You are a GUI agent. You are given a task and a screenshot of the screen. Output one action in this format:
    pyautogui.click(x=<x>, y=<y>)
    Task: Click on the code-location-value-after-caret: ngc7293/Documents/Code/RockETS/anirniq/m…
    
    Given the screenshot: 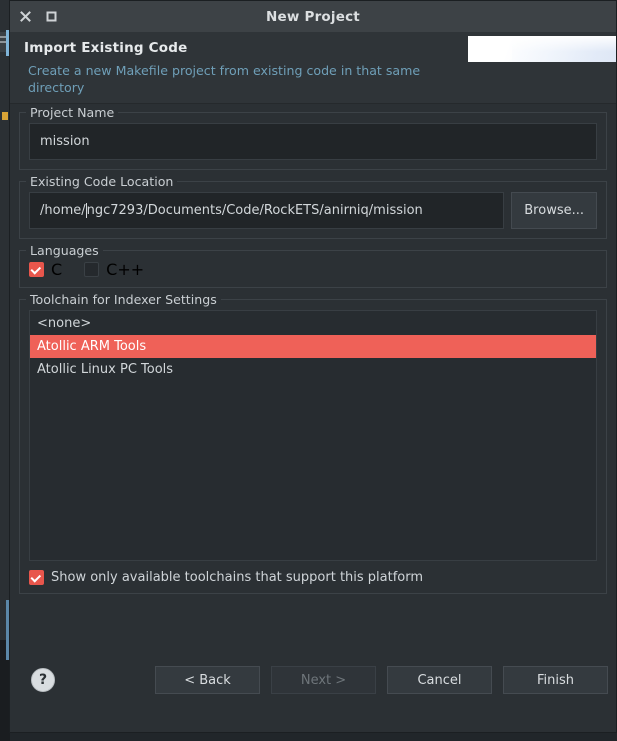 What is the action you would take?
    pyautogui.click(x=254, y=210)
    